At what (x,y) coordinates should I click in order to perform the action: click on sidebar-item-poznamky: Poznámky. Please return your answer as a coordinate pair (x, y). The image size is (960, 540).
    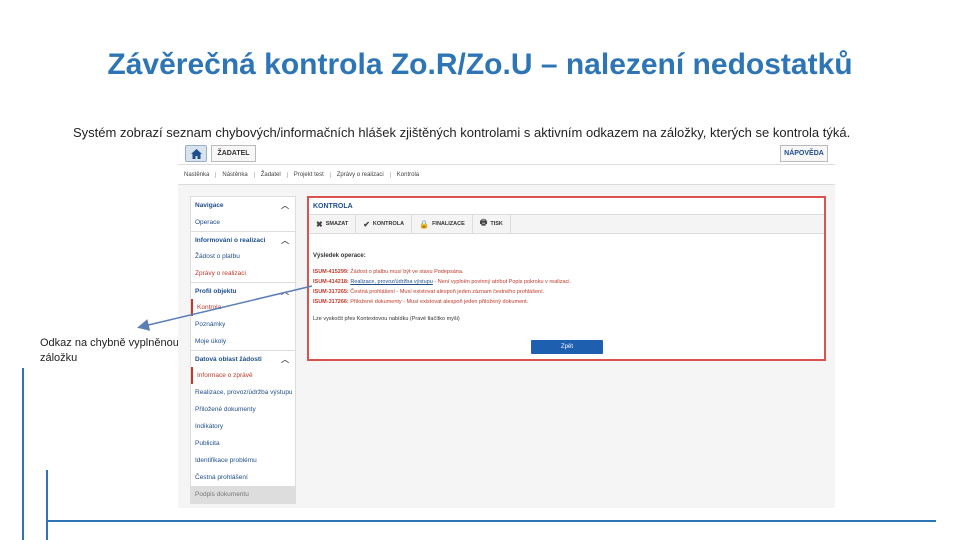
    Looking at the image, I should click on (243, 324).